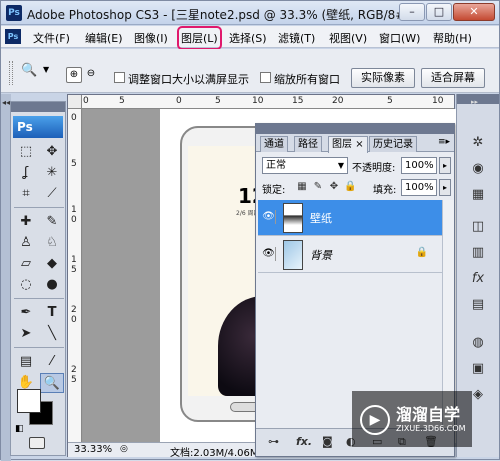  I want to click on watermark: ▶ 溜溜自学 ZIXUE.3D66.COM, so click(412, 419).